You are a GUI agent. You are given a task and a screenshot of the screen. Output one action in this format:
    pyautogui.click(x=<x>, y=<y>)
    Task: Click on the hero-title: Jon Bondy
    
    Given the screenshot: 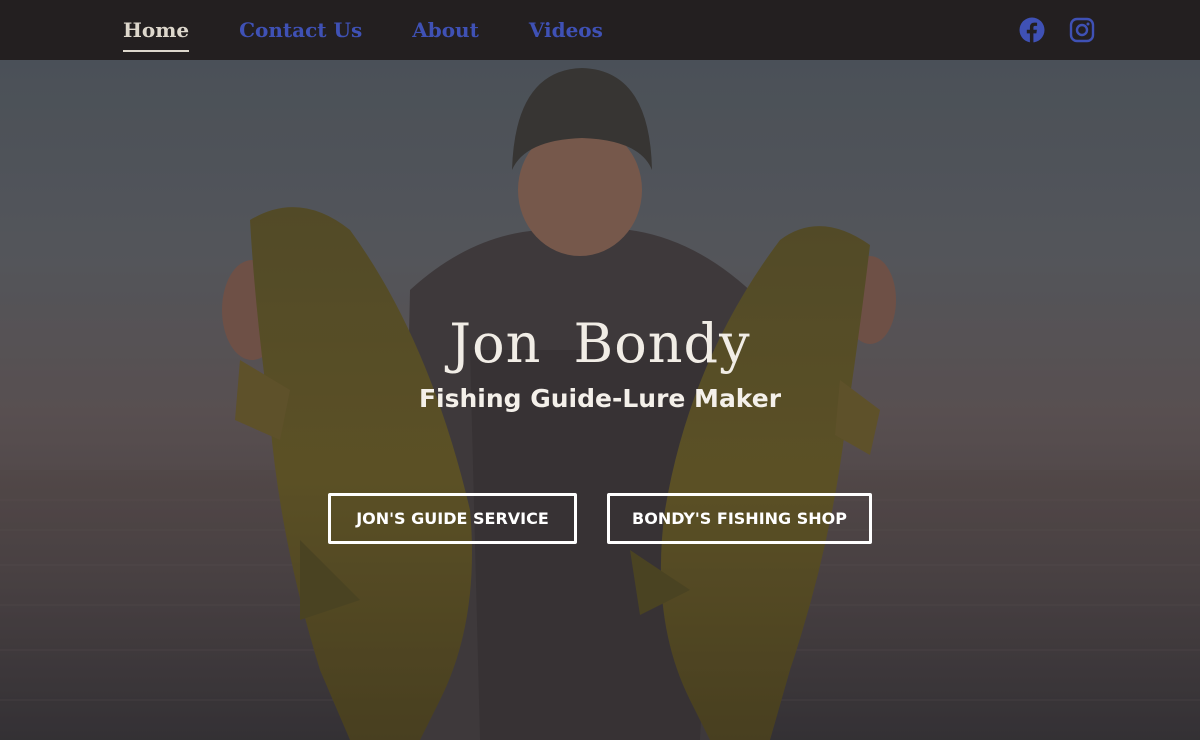 What is the action you would take?
    pyautogui.click(x=600, y=343)
    